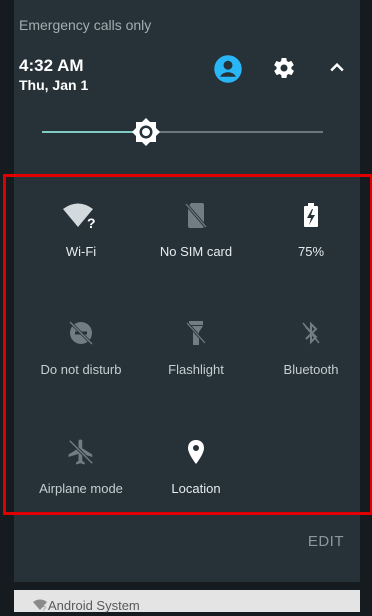 The width and height of the screenshot is (372, 616). Describe the element at coordinates (196, 466) in the screenshot. I see `tile-location: Location` at that location.